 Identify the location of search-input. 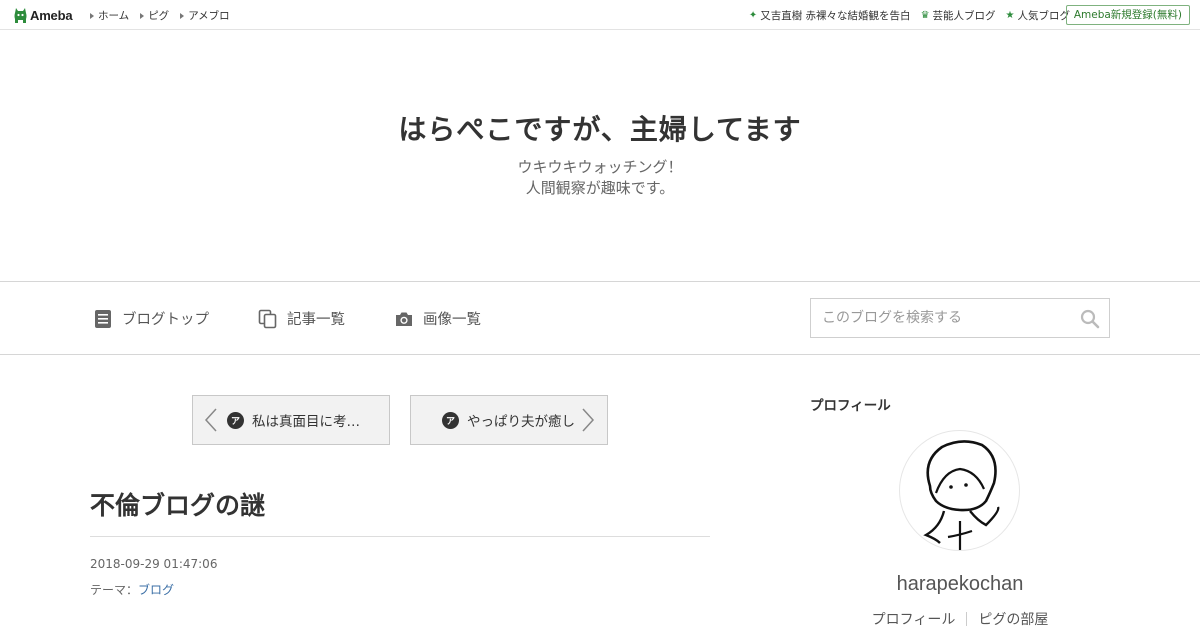
(941, 318).